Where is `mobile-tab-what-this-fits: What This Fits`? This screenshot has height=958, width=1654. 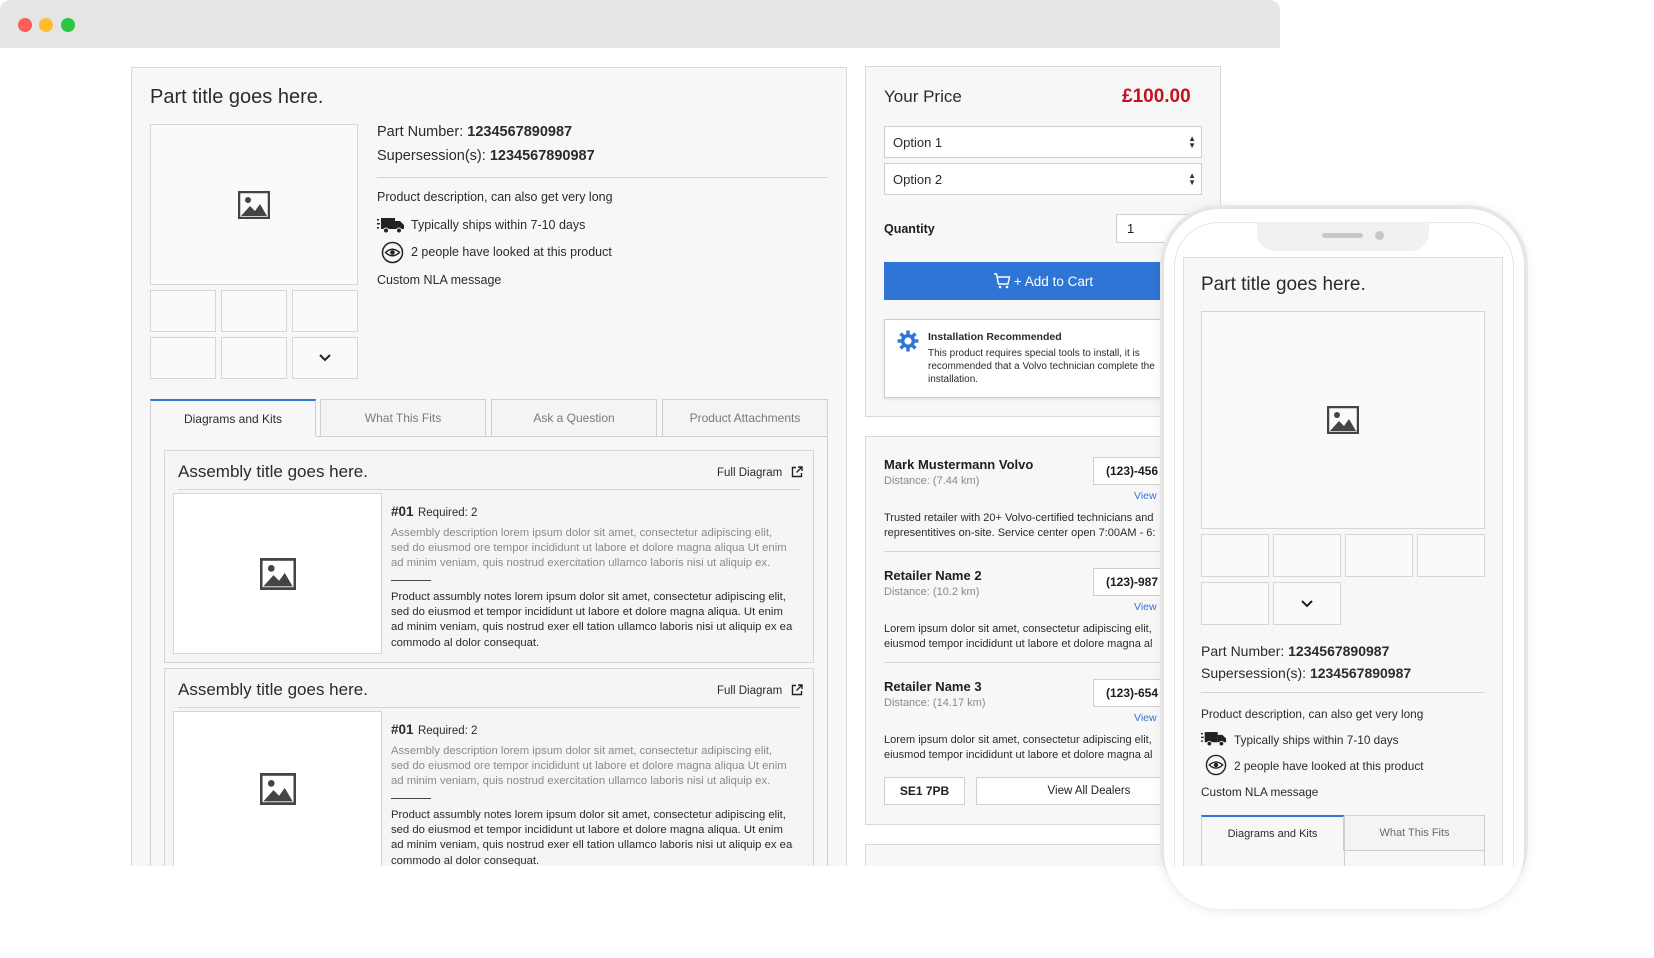
mobile-tab-what-this-fits: What This Fits is located at coordinates (1414, 833).